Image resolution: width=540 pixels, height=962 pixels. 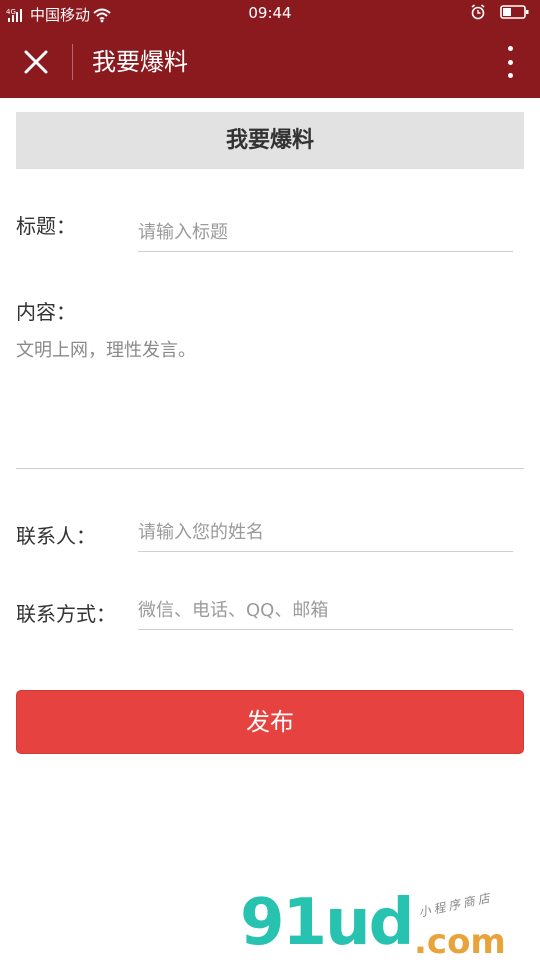 I want to click on contact-method-label: 联系方式：, so click(x=66, y=614).